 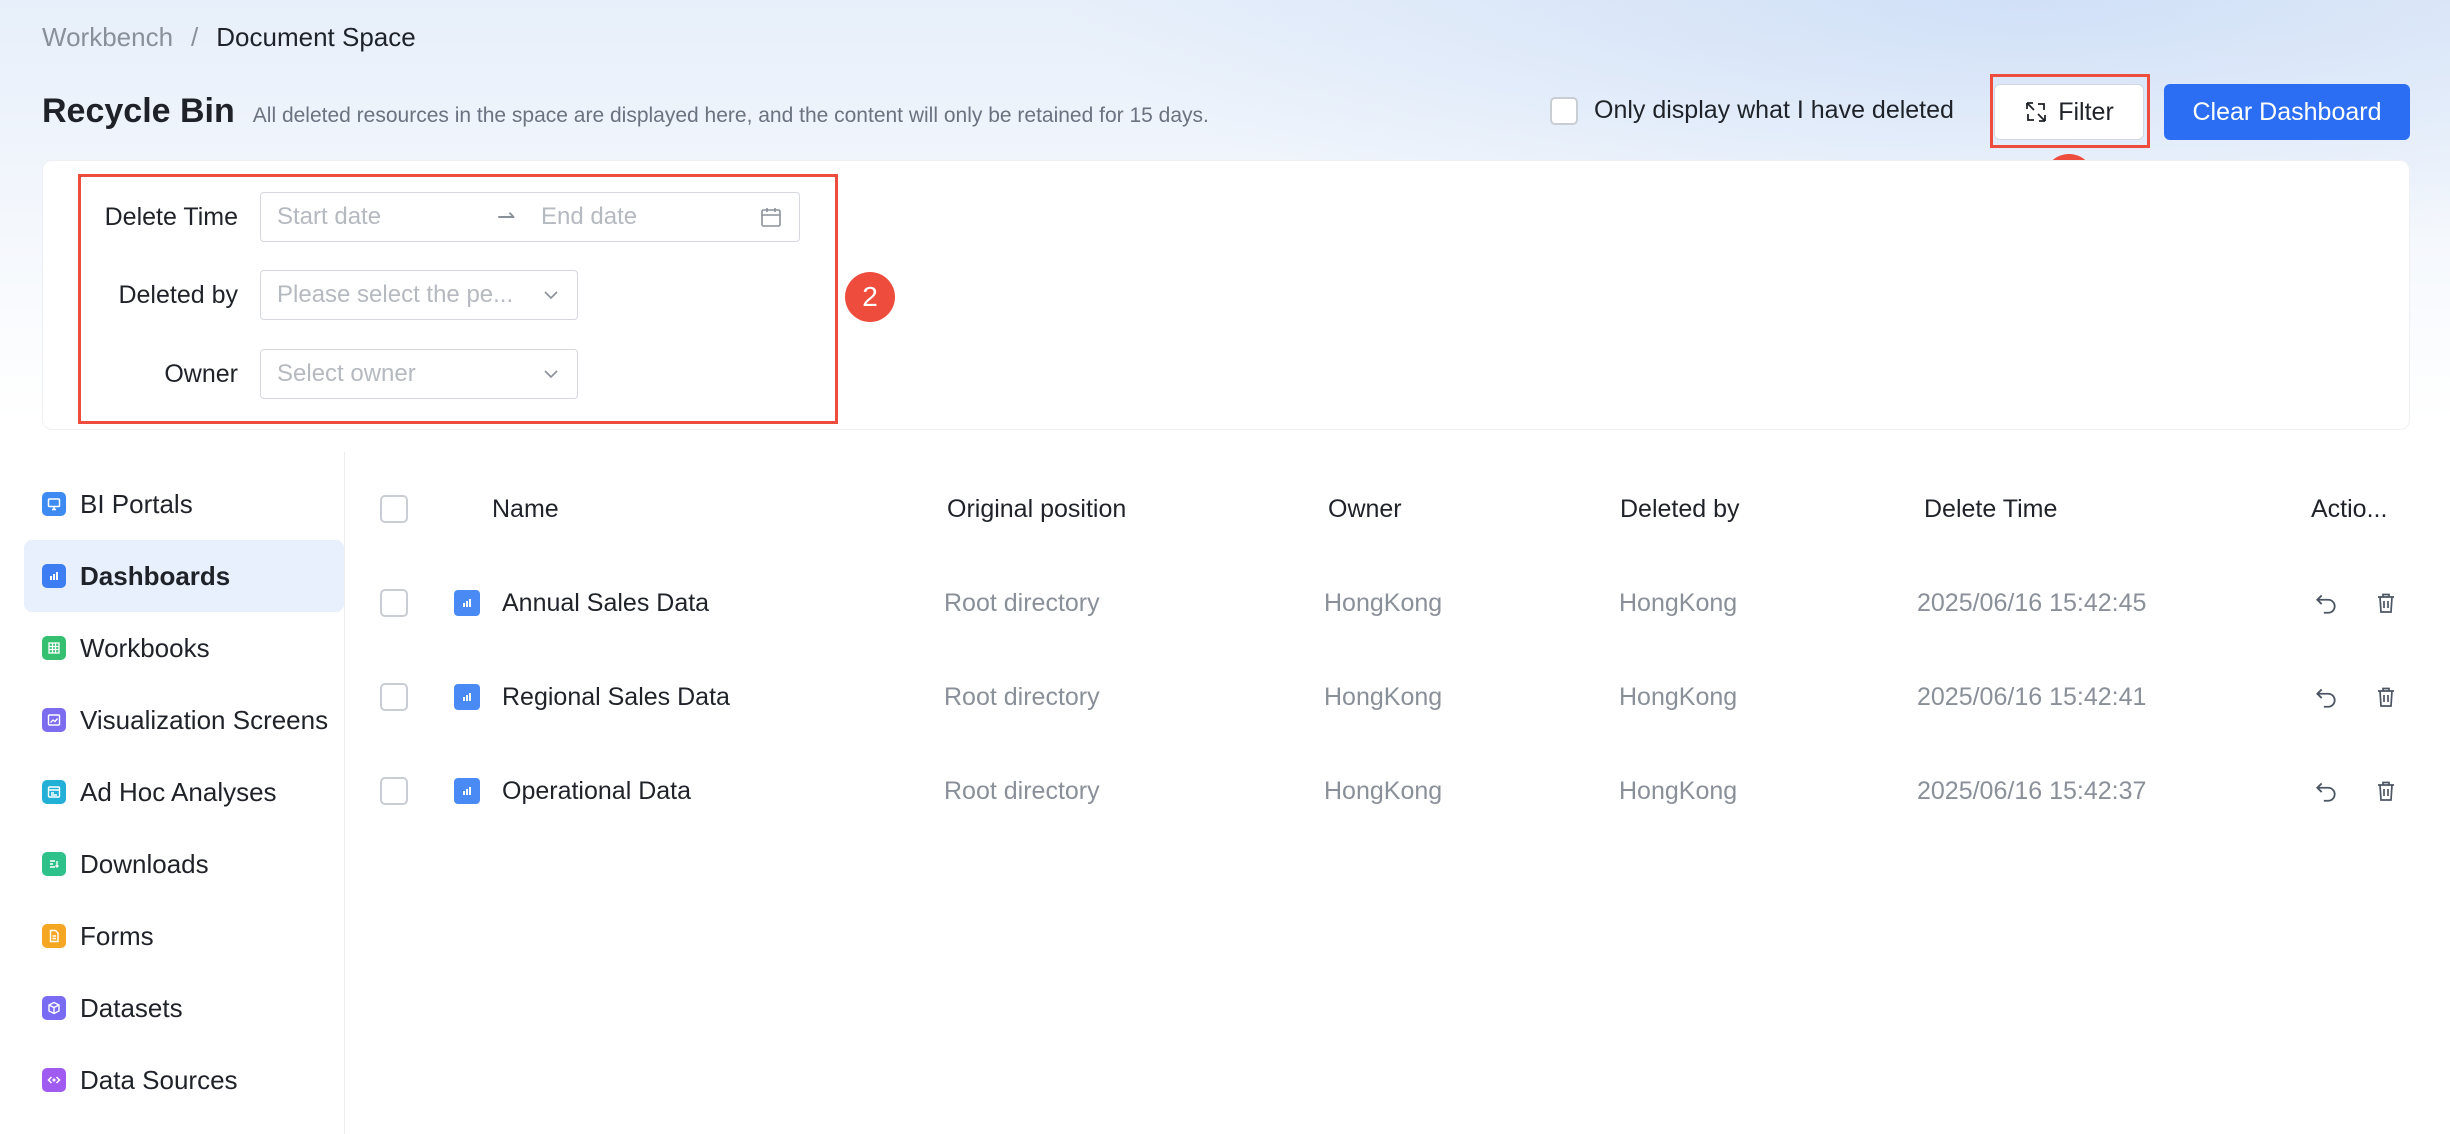 What do you see at coordinates (178, 791) in the screenshot?
I see `sidebar-item-label: Ad Hoc Analyses` at bounding box center [178, 791].